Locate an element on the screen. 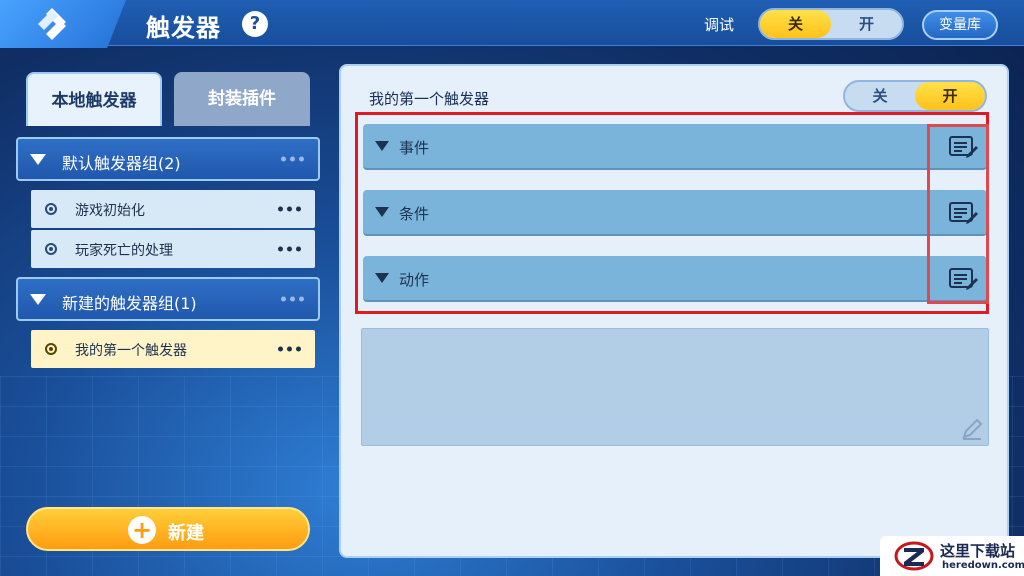  help-icon: ? is located at coordinates (255, 24).